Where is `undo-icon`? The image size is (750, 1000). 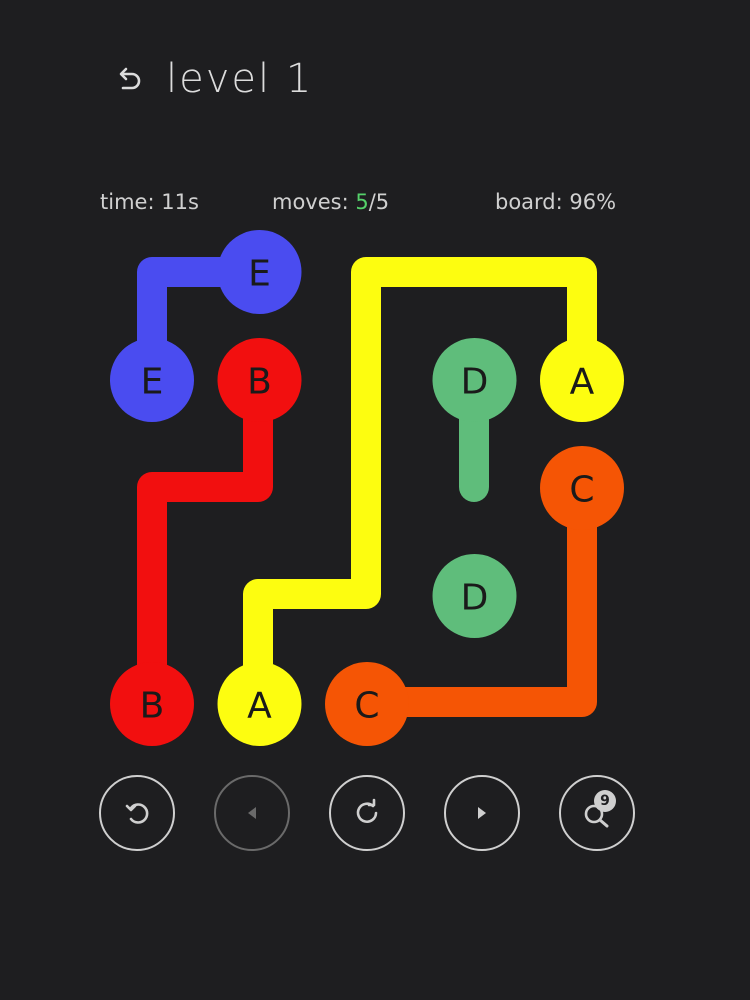
undo-icon is located at coordinates (137, 813).